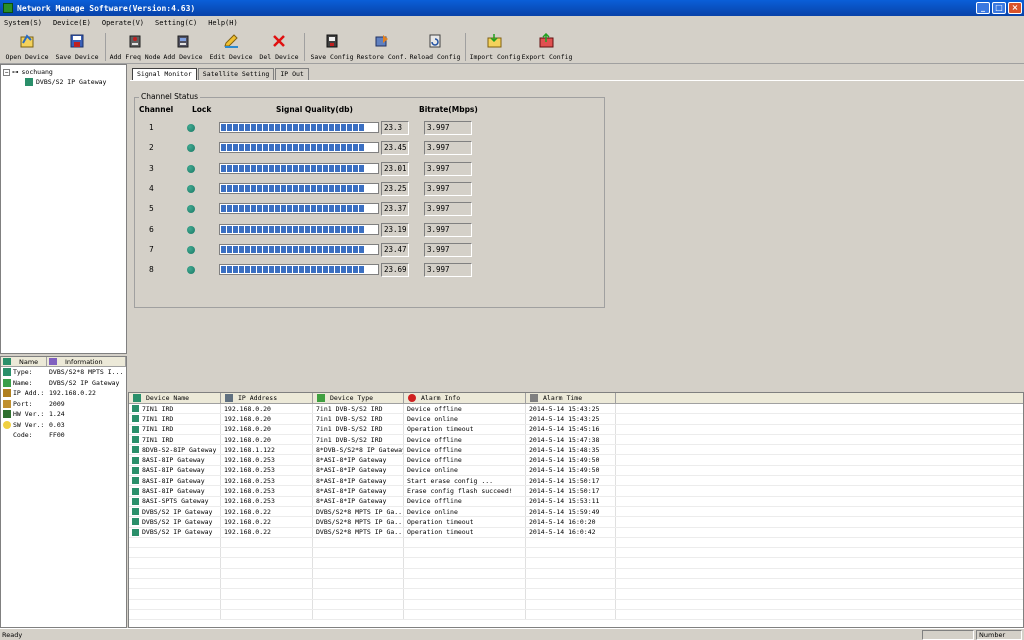  Describe the element at coordinates (267, 409) in the screenshot. I see `alarm-ip: 192.168.0.20` at that location.